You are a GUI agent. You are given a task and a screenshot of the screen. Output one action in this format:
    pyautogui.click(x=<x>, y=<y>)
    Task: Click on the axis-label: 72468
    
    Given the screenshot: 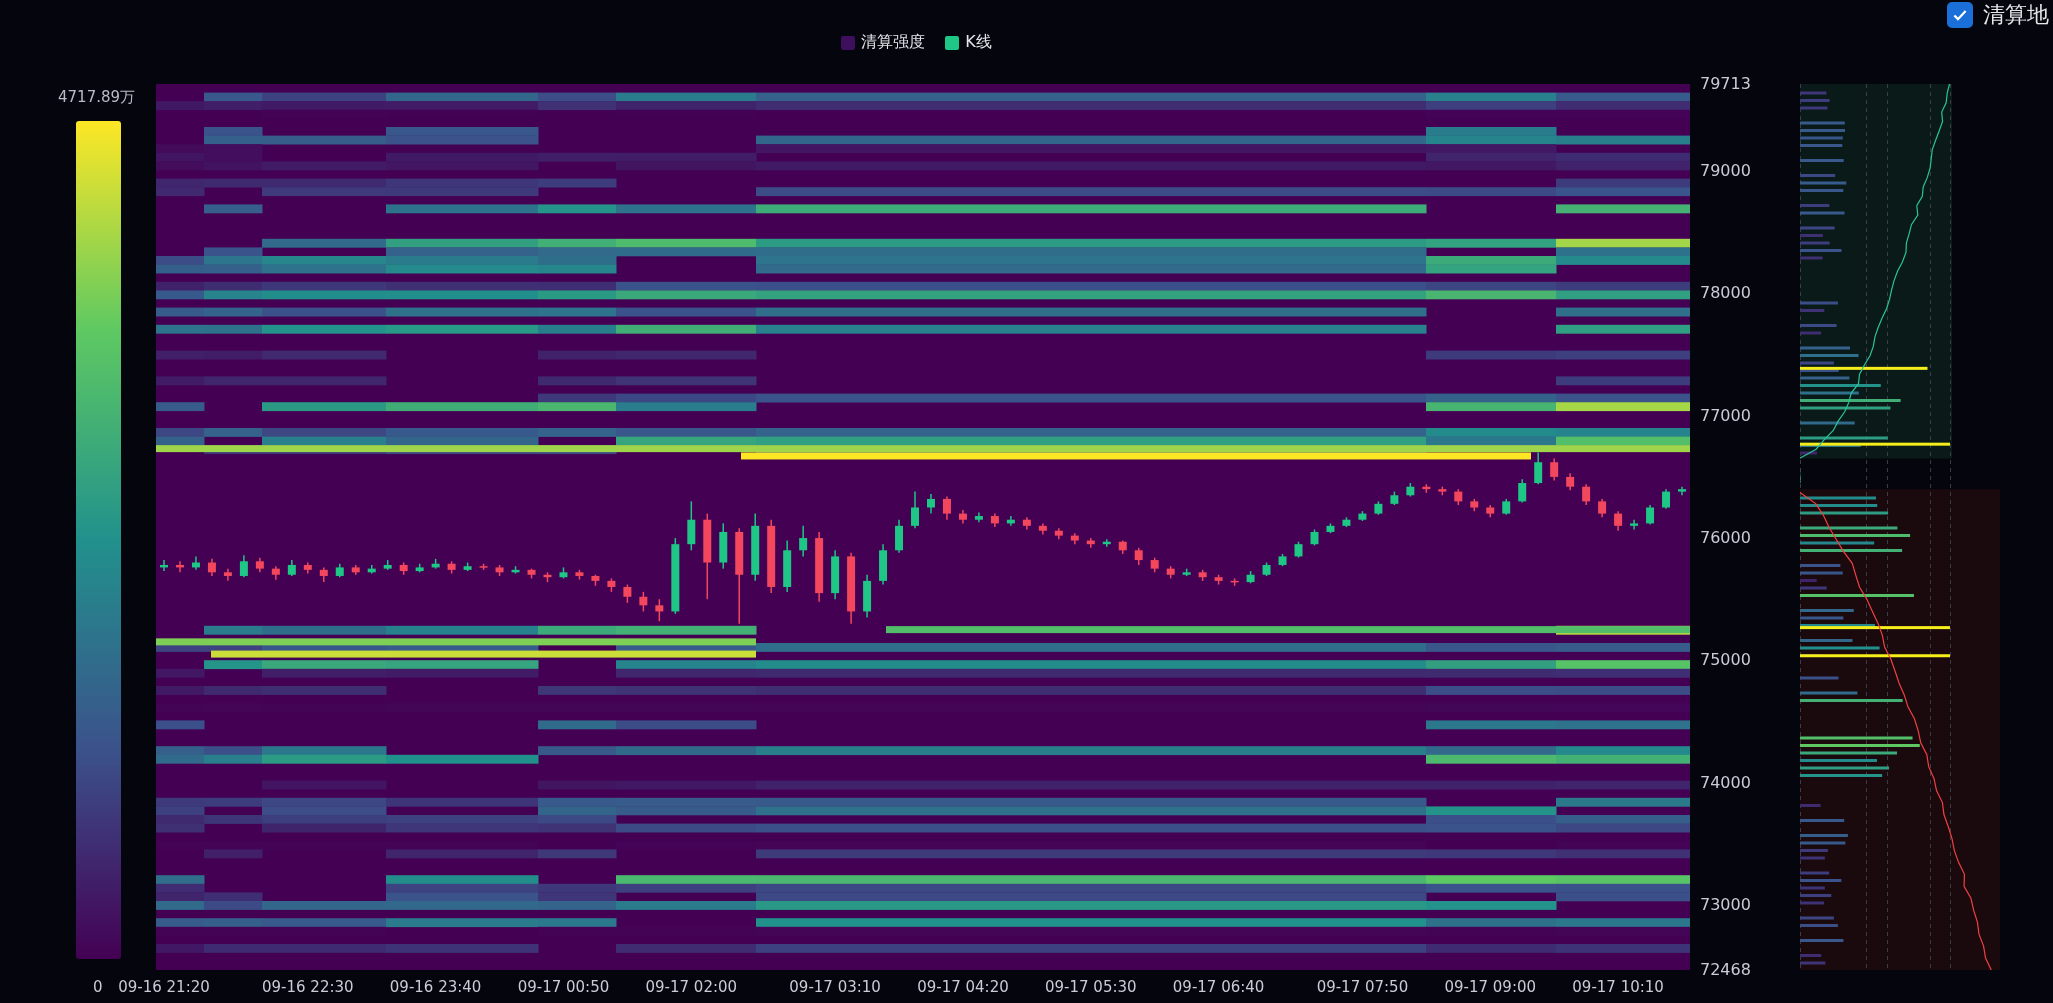 What is the action you would take?
    pyautogui.click(x=1725, y=969)
    